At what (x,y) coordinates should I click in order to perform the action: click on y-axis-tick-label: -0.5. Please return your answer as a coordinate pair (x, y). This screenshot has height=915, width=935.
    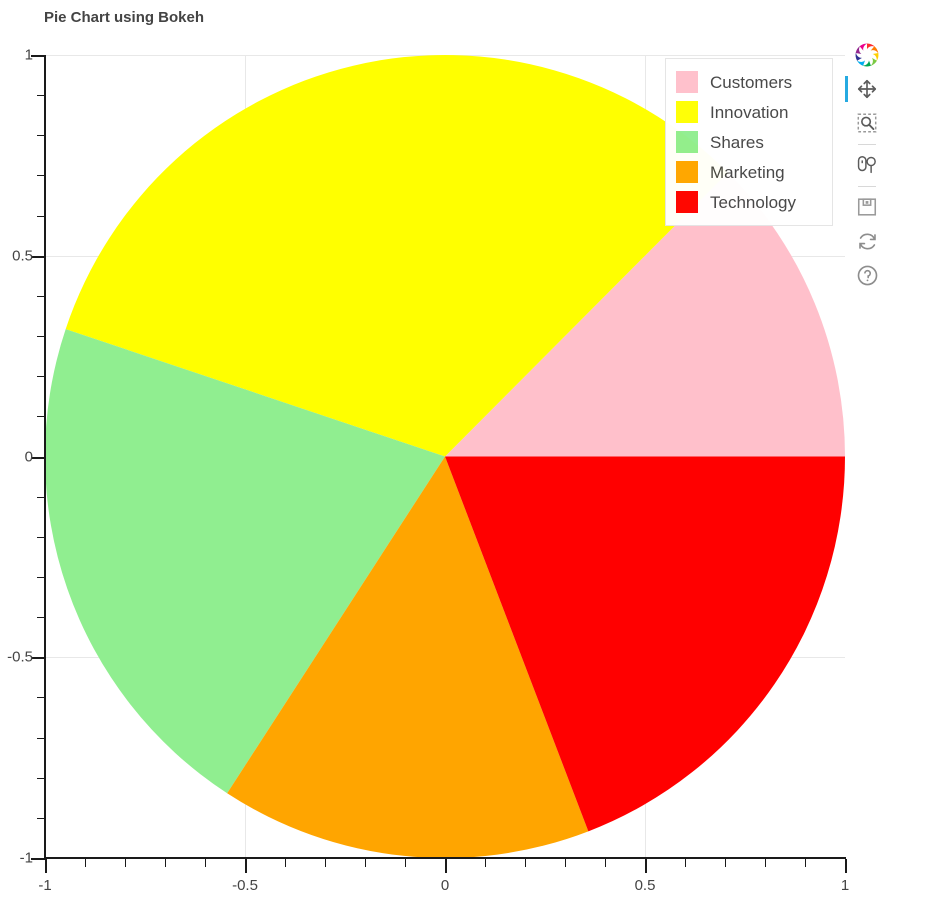
    Looking at the image, I should click on (20, 657).